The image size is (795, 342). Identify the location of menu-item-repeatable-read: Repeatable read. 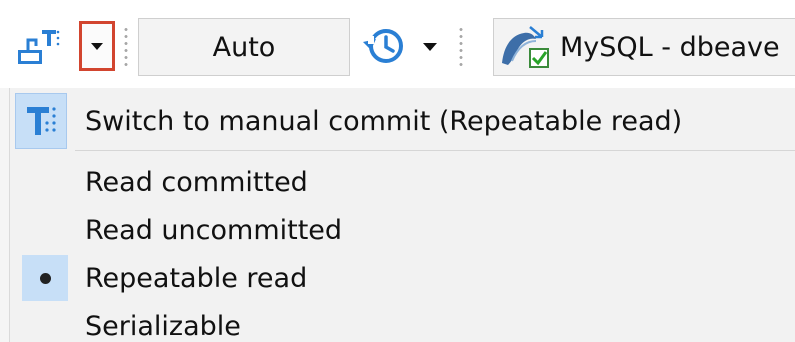
(402, 278).